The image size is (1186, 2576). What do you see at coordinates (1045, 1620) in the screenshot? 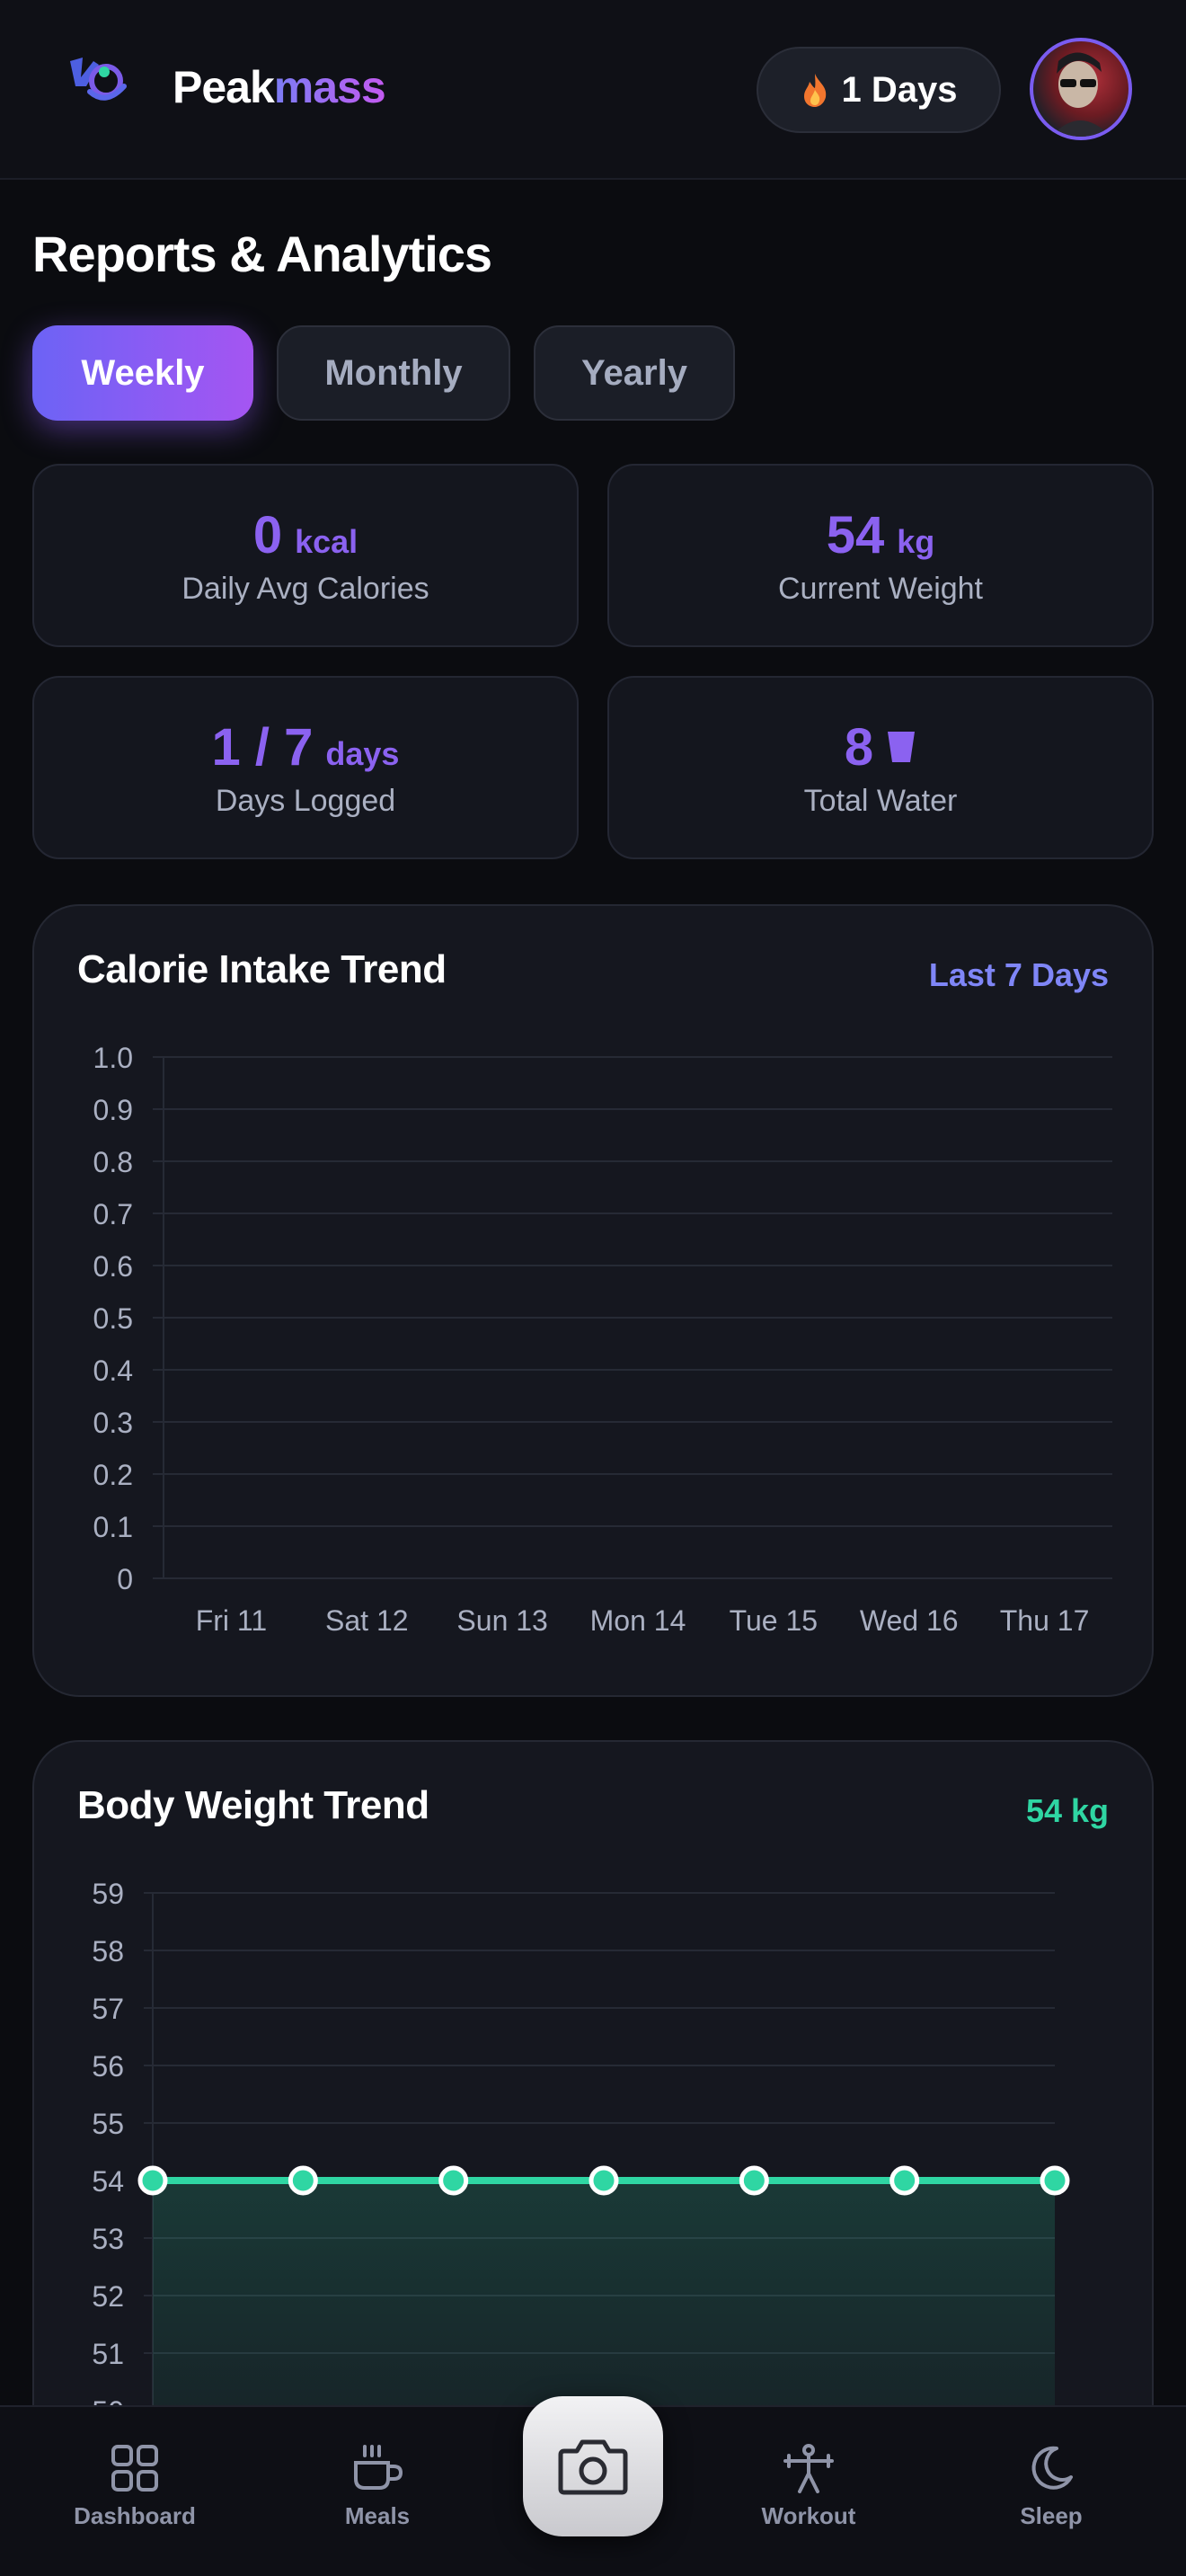
I see `x-tick-label: Thu 17` at bounding box center [1045, 1620].